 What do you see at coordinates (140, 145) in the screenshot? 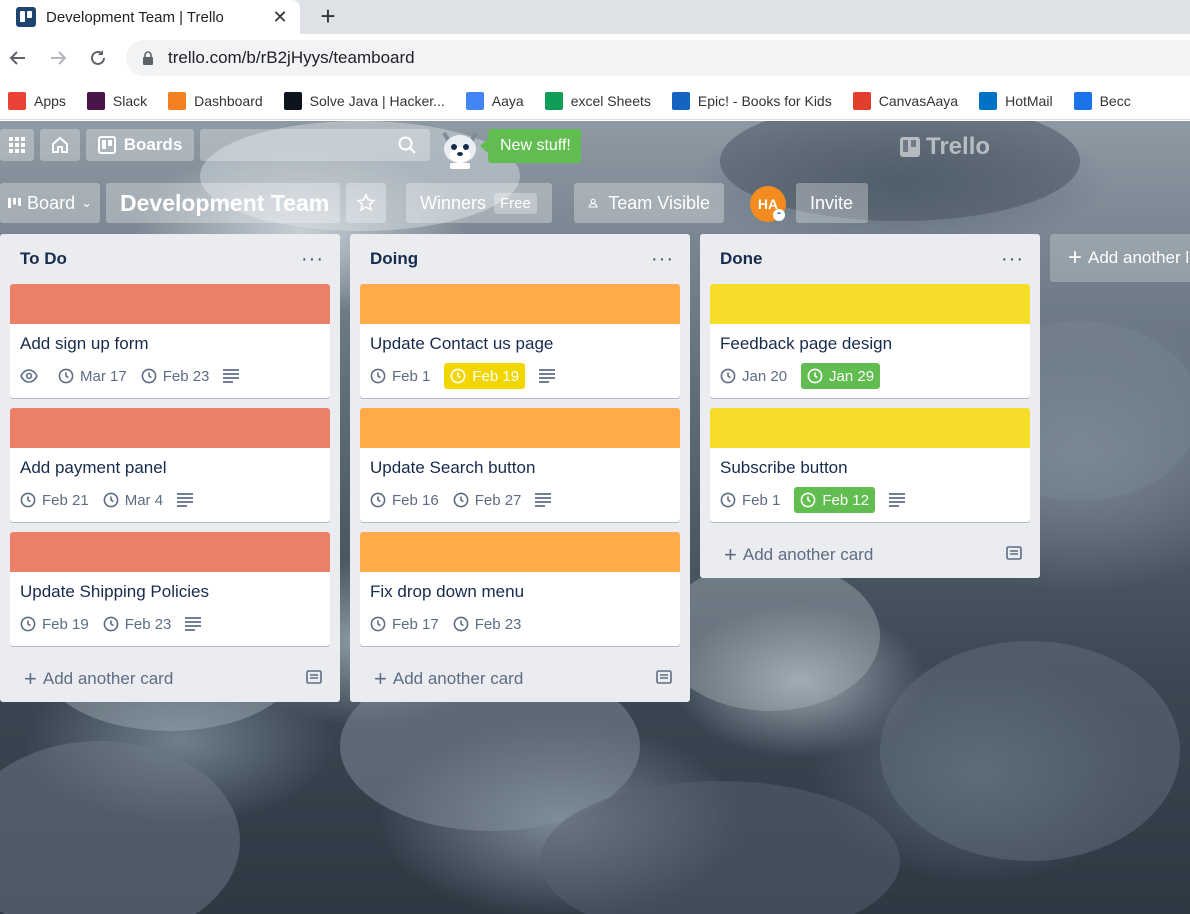
I see `boards-button: Boards` at bounding box center [140, 145].